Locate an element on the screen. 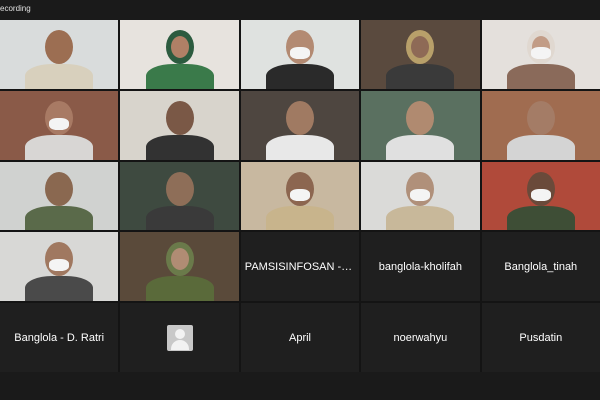 Image resolution: width=600 pixels, height=400 pixels. participant-name: Pusdatin is located at coordinates (541, 337).